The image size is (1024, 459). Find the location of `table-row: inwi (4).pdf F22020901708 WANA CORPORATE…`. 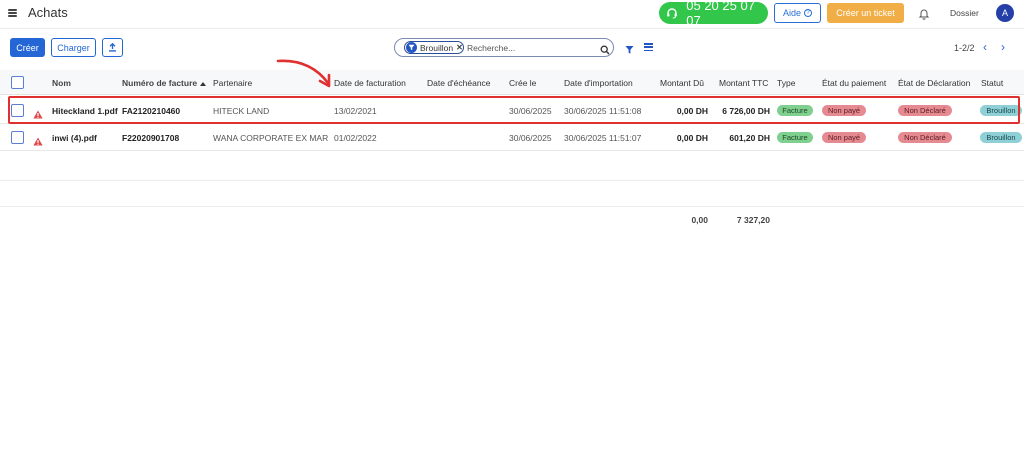

table-row: inwi (4).pdf F22020901708 WANA CORPORATE… is located at coordinates (512, 137).